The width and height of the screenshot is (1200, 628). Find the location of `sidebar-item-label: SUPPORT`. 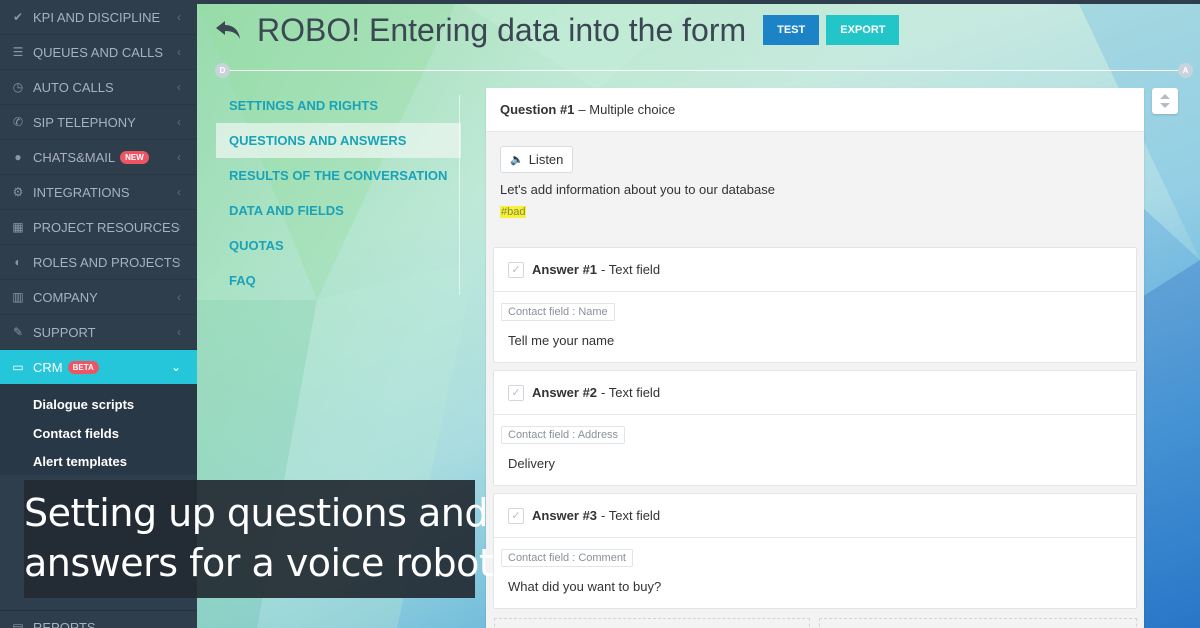

sidebar-item-label: SUPPORT is located at coordinates (64, 332).